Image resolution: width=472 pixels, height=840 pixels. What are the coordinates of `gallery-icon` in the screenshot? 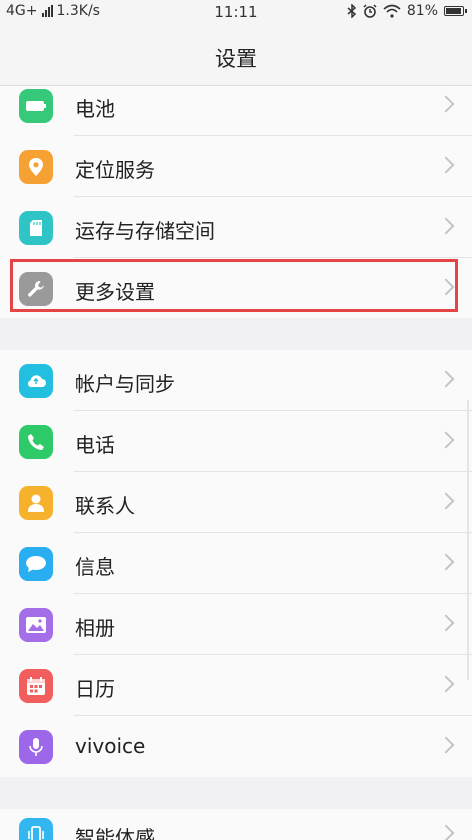 It's located at (36, 625).